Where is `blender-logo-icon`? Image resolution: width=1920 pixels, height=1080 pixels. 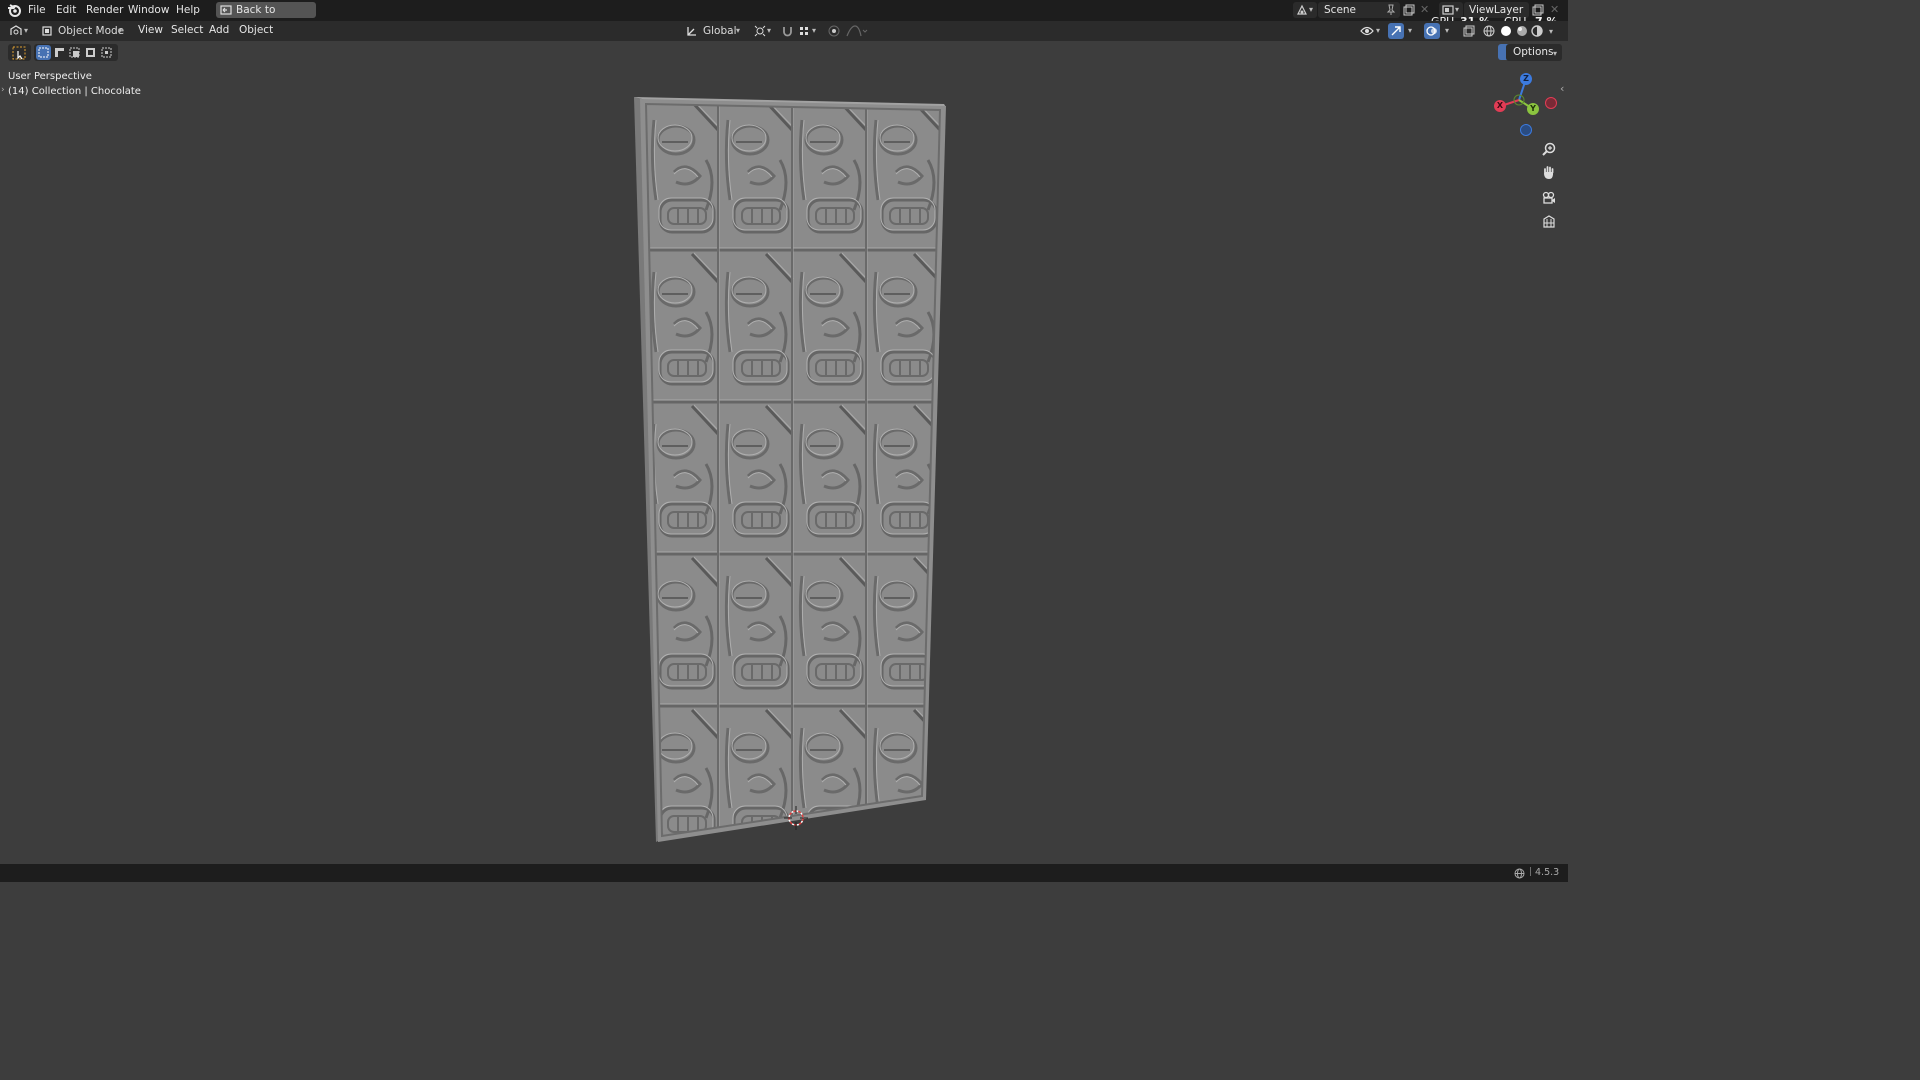
blender-logo-icon is located at coordinates (14, 10).